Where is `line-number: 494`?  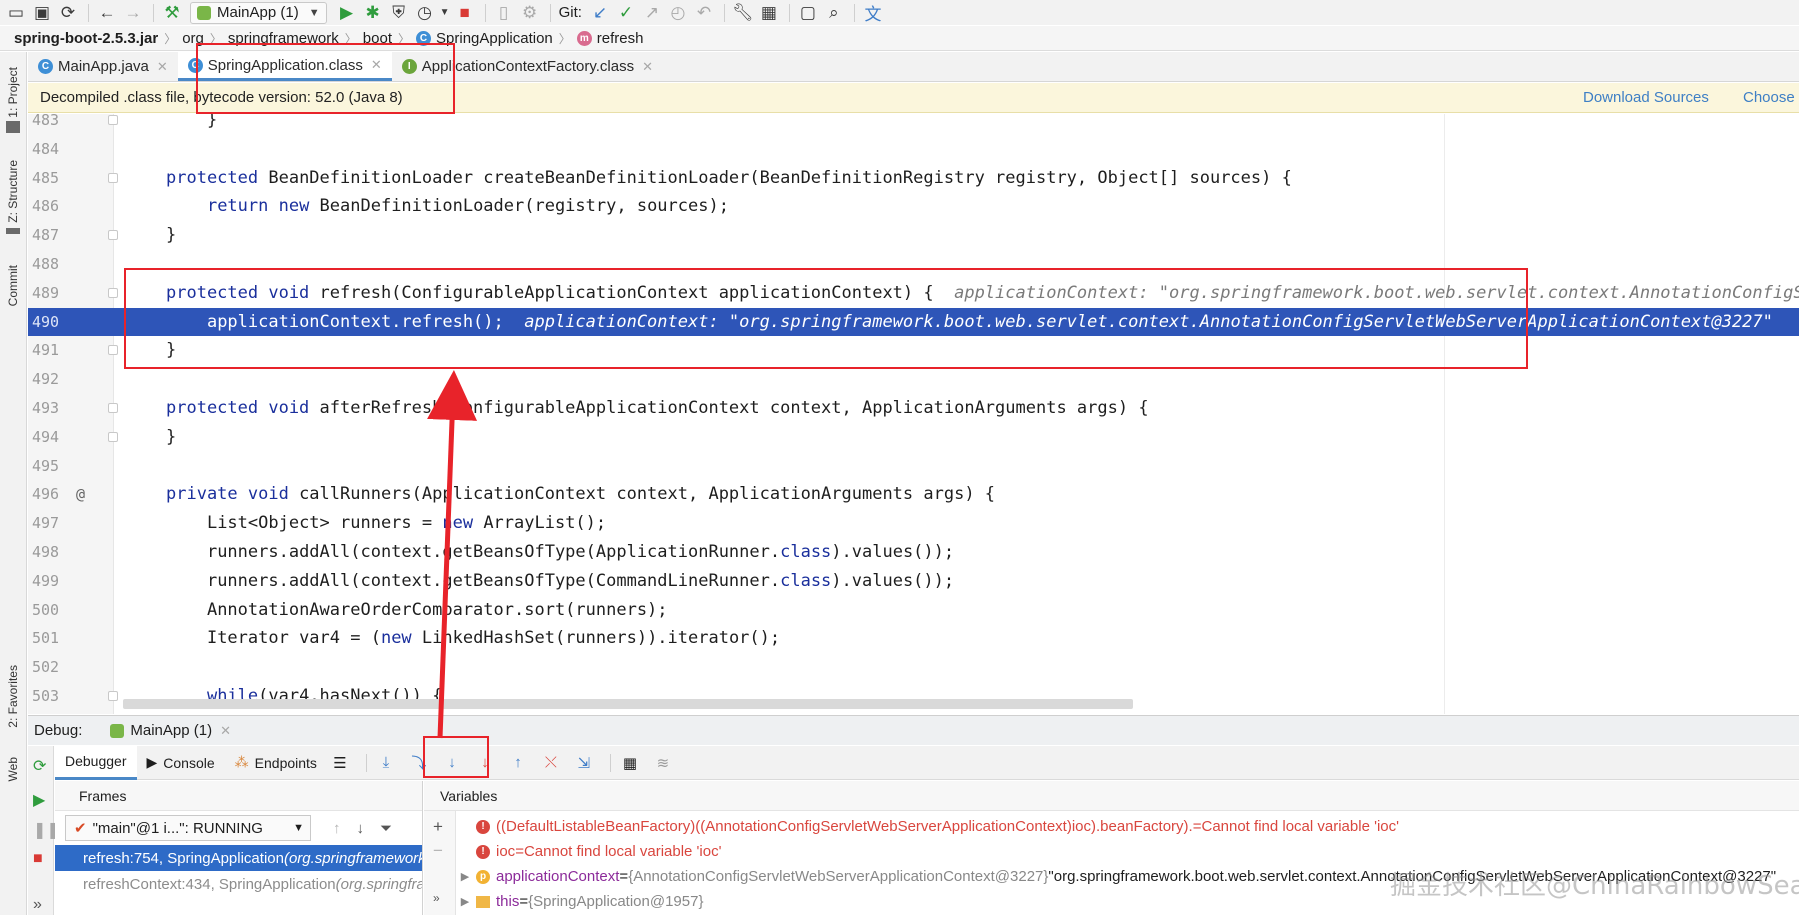 line-number: 494 is located at coordinates (50, 437).